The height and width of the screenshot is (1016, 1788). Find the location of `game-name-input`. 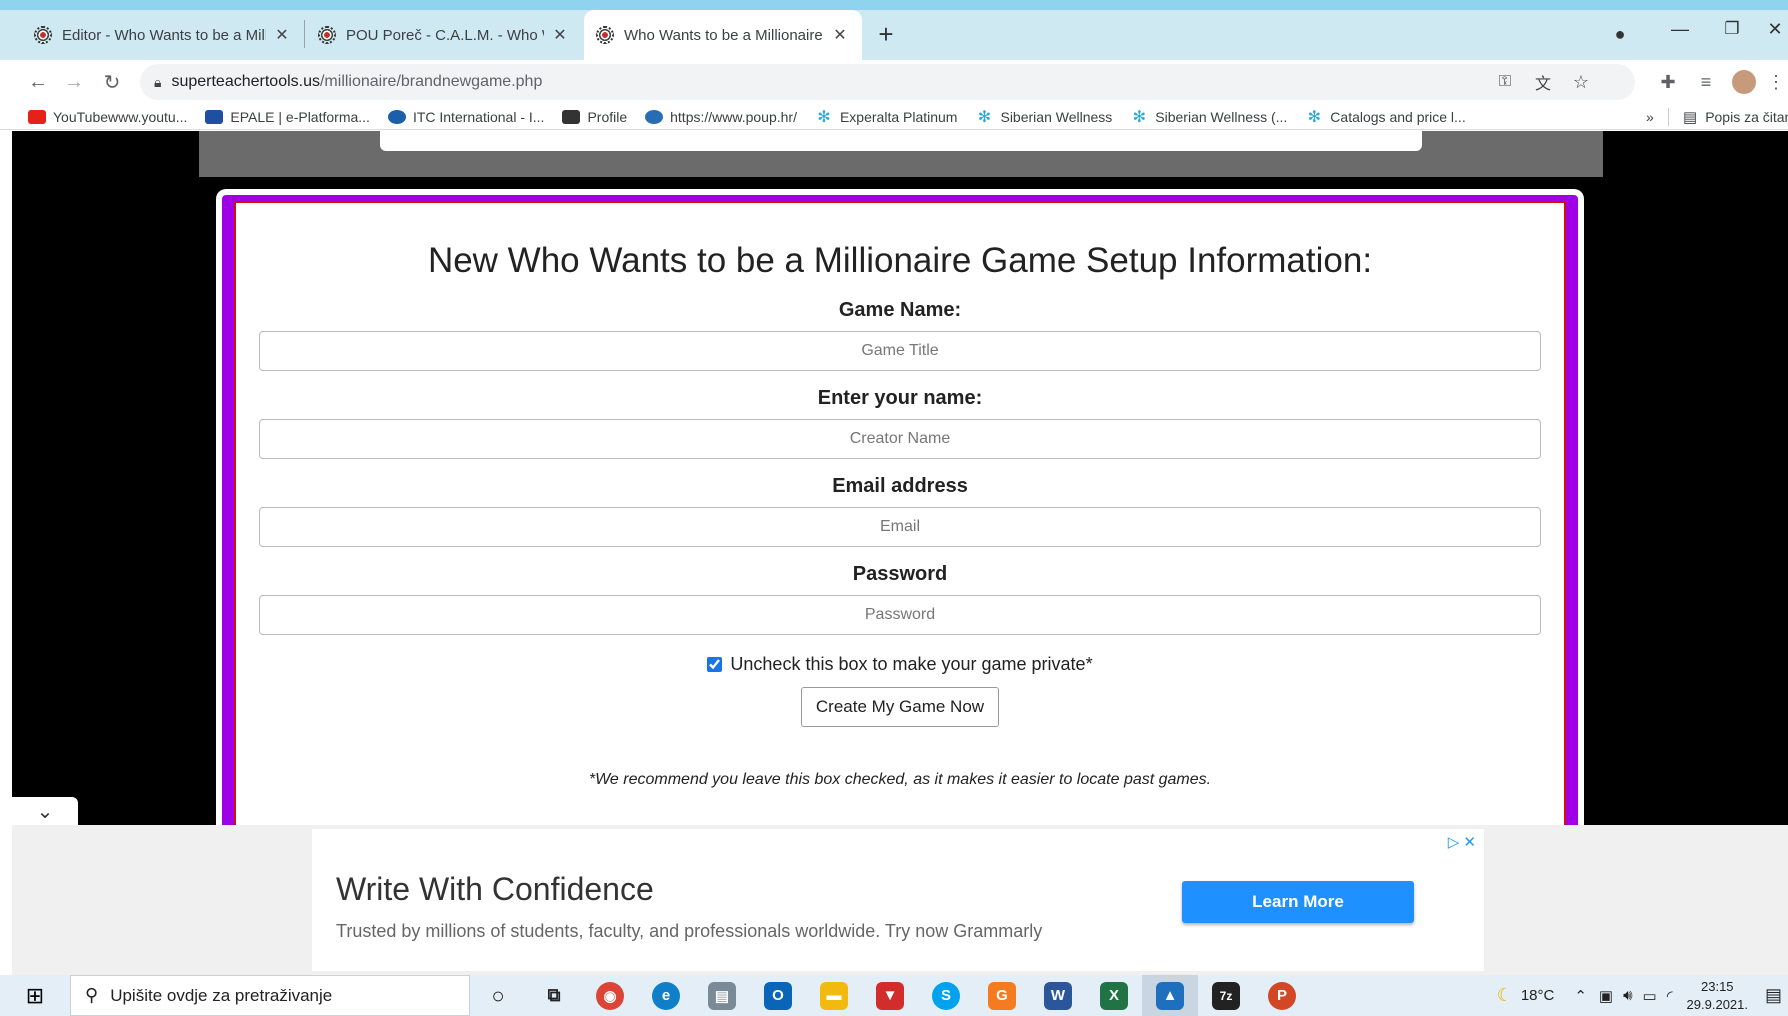

game-name-input is located at coordinates (900, 351).